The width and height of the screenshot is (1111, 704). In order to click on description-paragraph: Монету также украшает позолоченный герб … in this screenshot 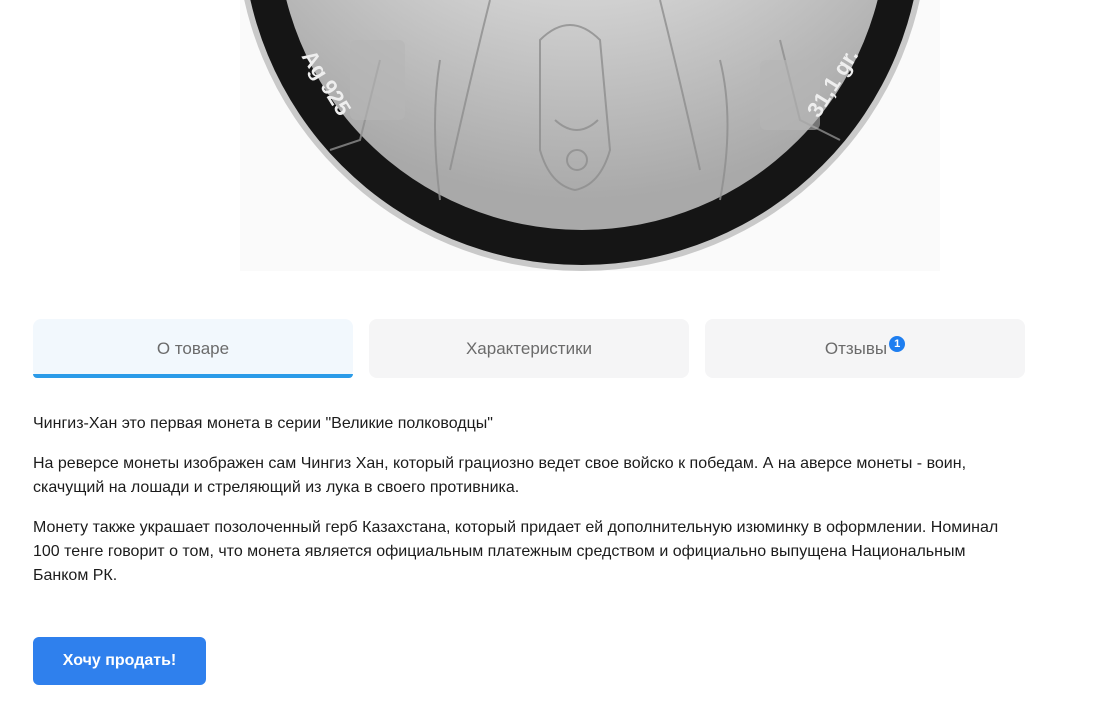, I will do `click(516, 551)`.